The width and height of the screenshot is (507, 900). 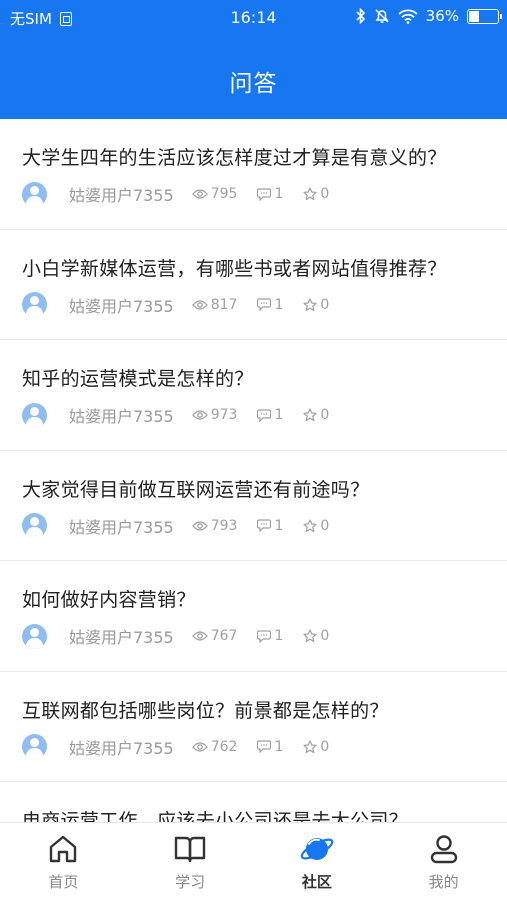 What do you see at coordinates (474, 16) in the screenshot?
I see `battery-level` at bounding box center [474, 16].